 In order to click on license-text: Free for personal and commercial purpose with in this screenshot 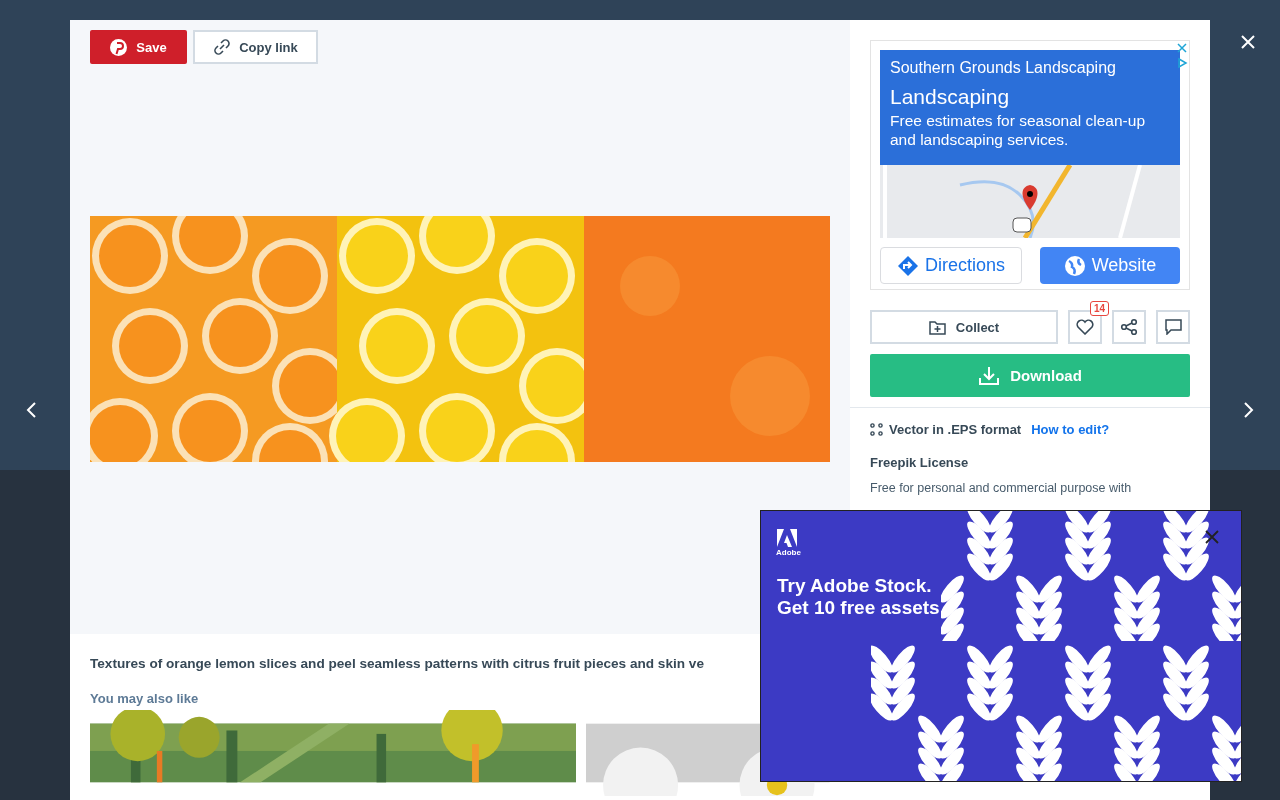, I will do `click(1001, 488)`.